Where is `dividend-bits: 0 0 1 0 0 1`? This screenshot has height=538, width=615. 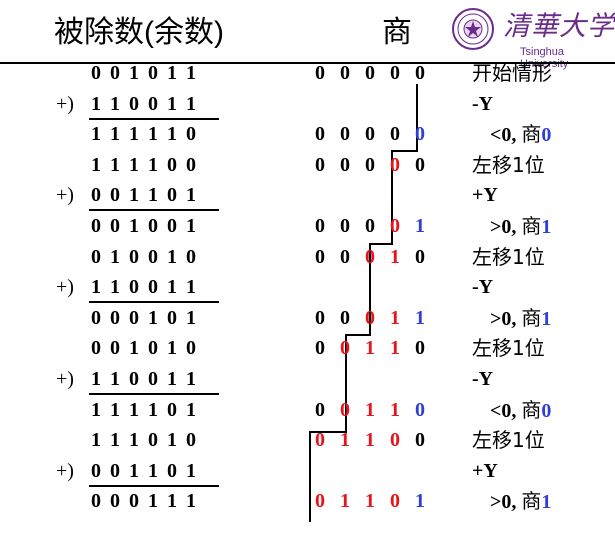 dividend-bits: 0 0 1 0 0 1 is located at coordinates (144, 226).